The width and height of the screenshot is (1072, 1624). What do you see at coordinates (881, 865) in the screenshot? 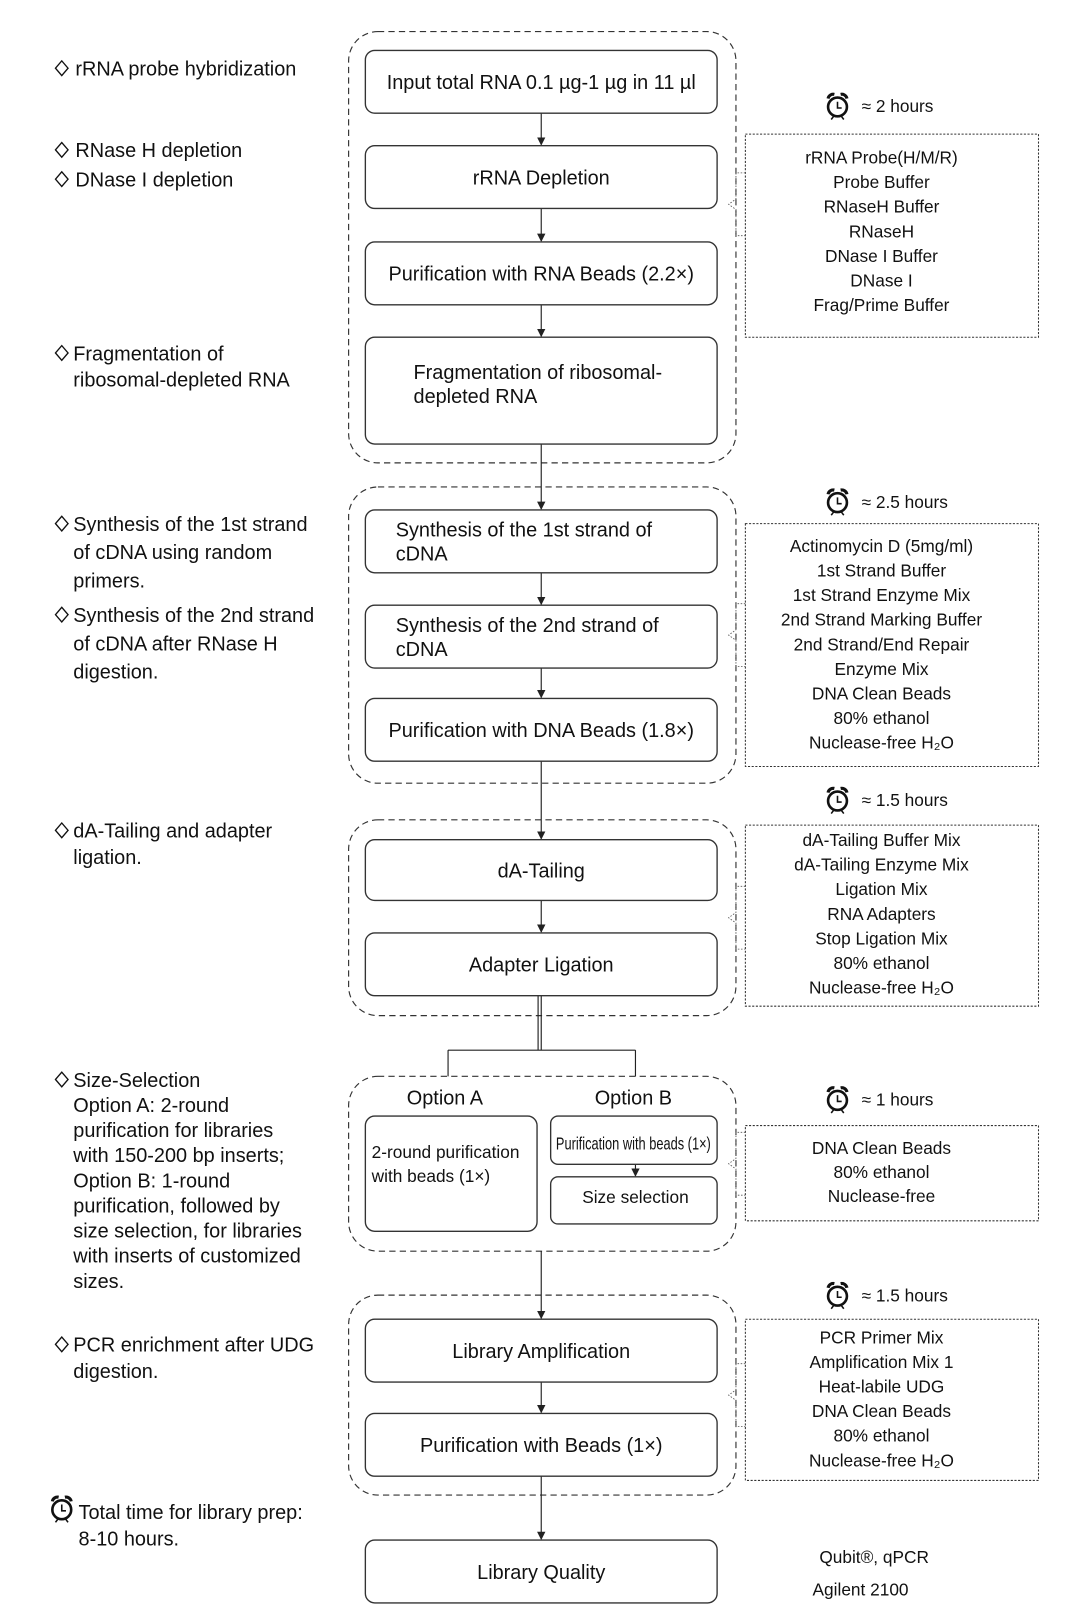
I see `reagent-item: dA-Tailing Enzyme Mix` at bounding box center [881, 865].